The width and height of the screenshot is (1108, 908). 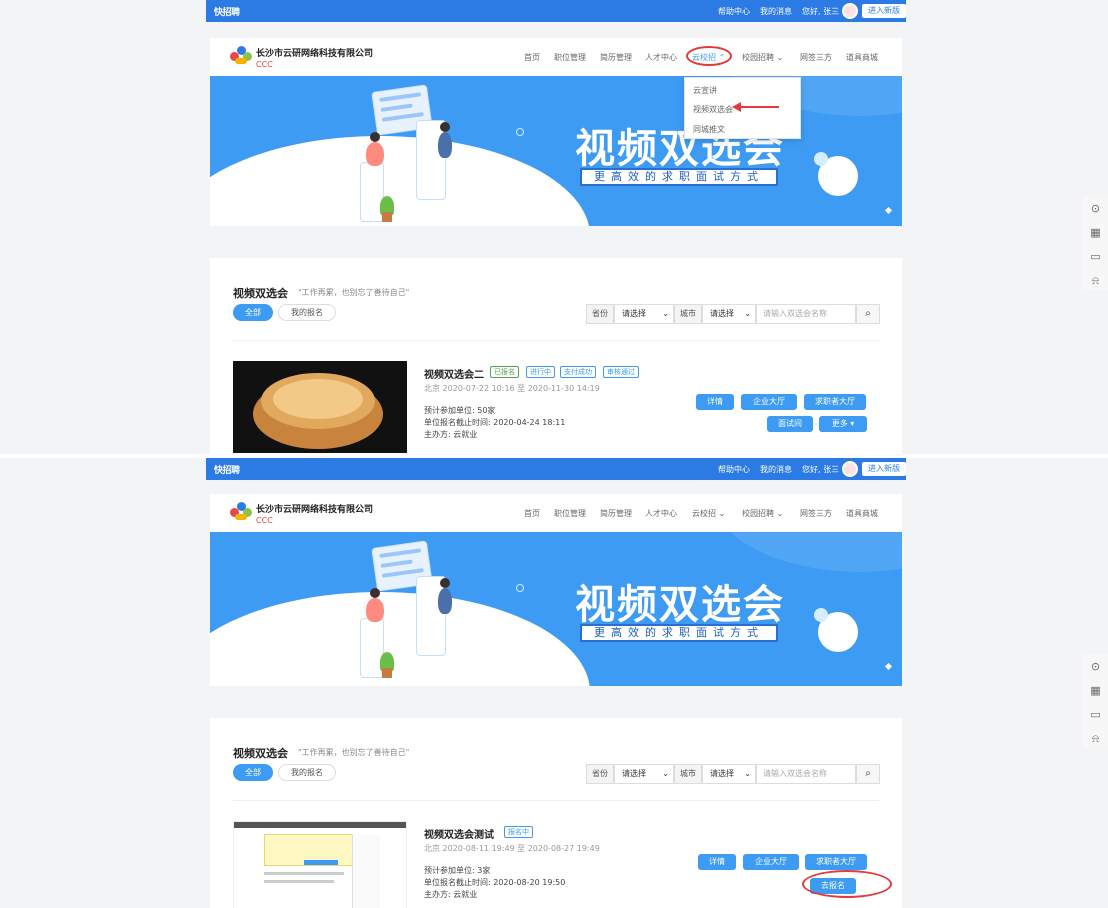 What do you see at coordinates (540, 372) in the screenshot?
I see `status-badge: 进行中` at bounding box center [540, 372].